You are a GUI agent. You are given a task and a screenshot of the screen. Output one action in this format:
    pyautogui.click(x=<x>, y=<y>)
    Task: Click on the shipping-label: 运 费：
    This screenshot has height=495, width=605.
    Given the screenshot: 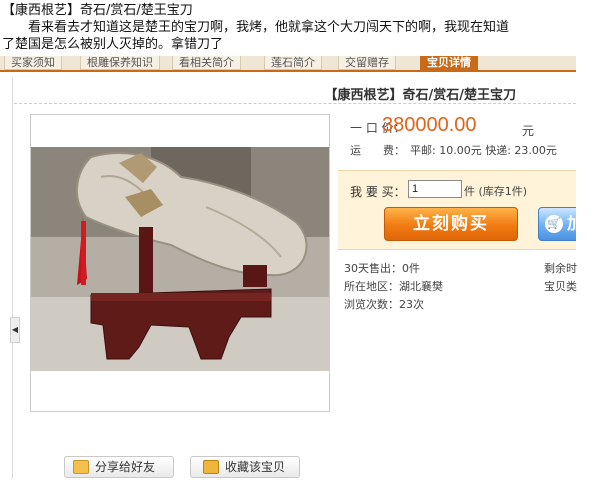 What is the action you would take?
    pyautogui.click(x=377, y=150)
    